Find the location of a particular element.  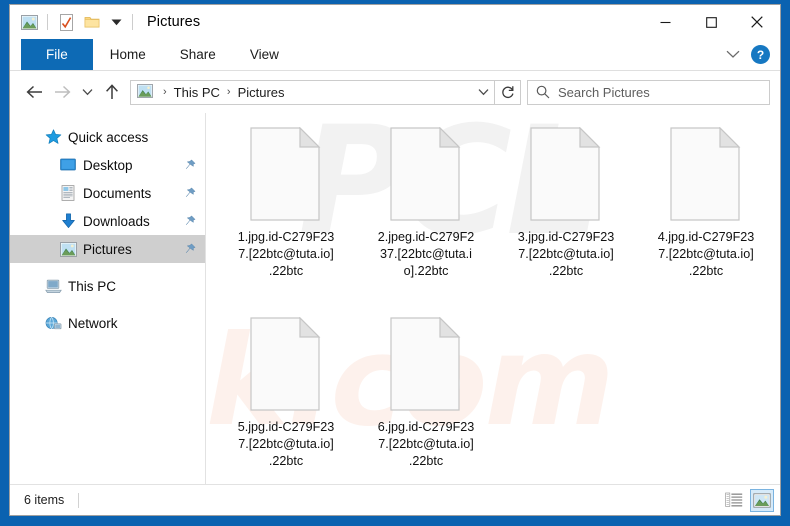

sidebar-item-label: Pictures is located at coordinates (107, 249).